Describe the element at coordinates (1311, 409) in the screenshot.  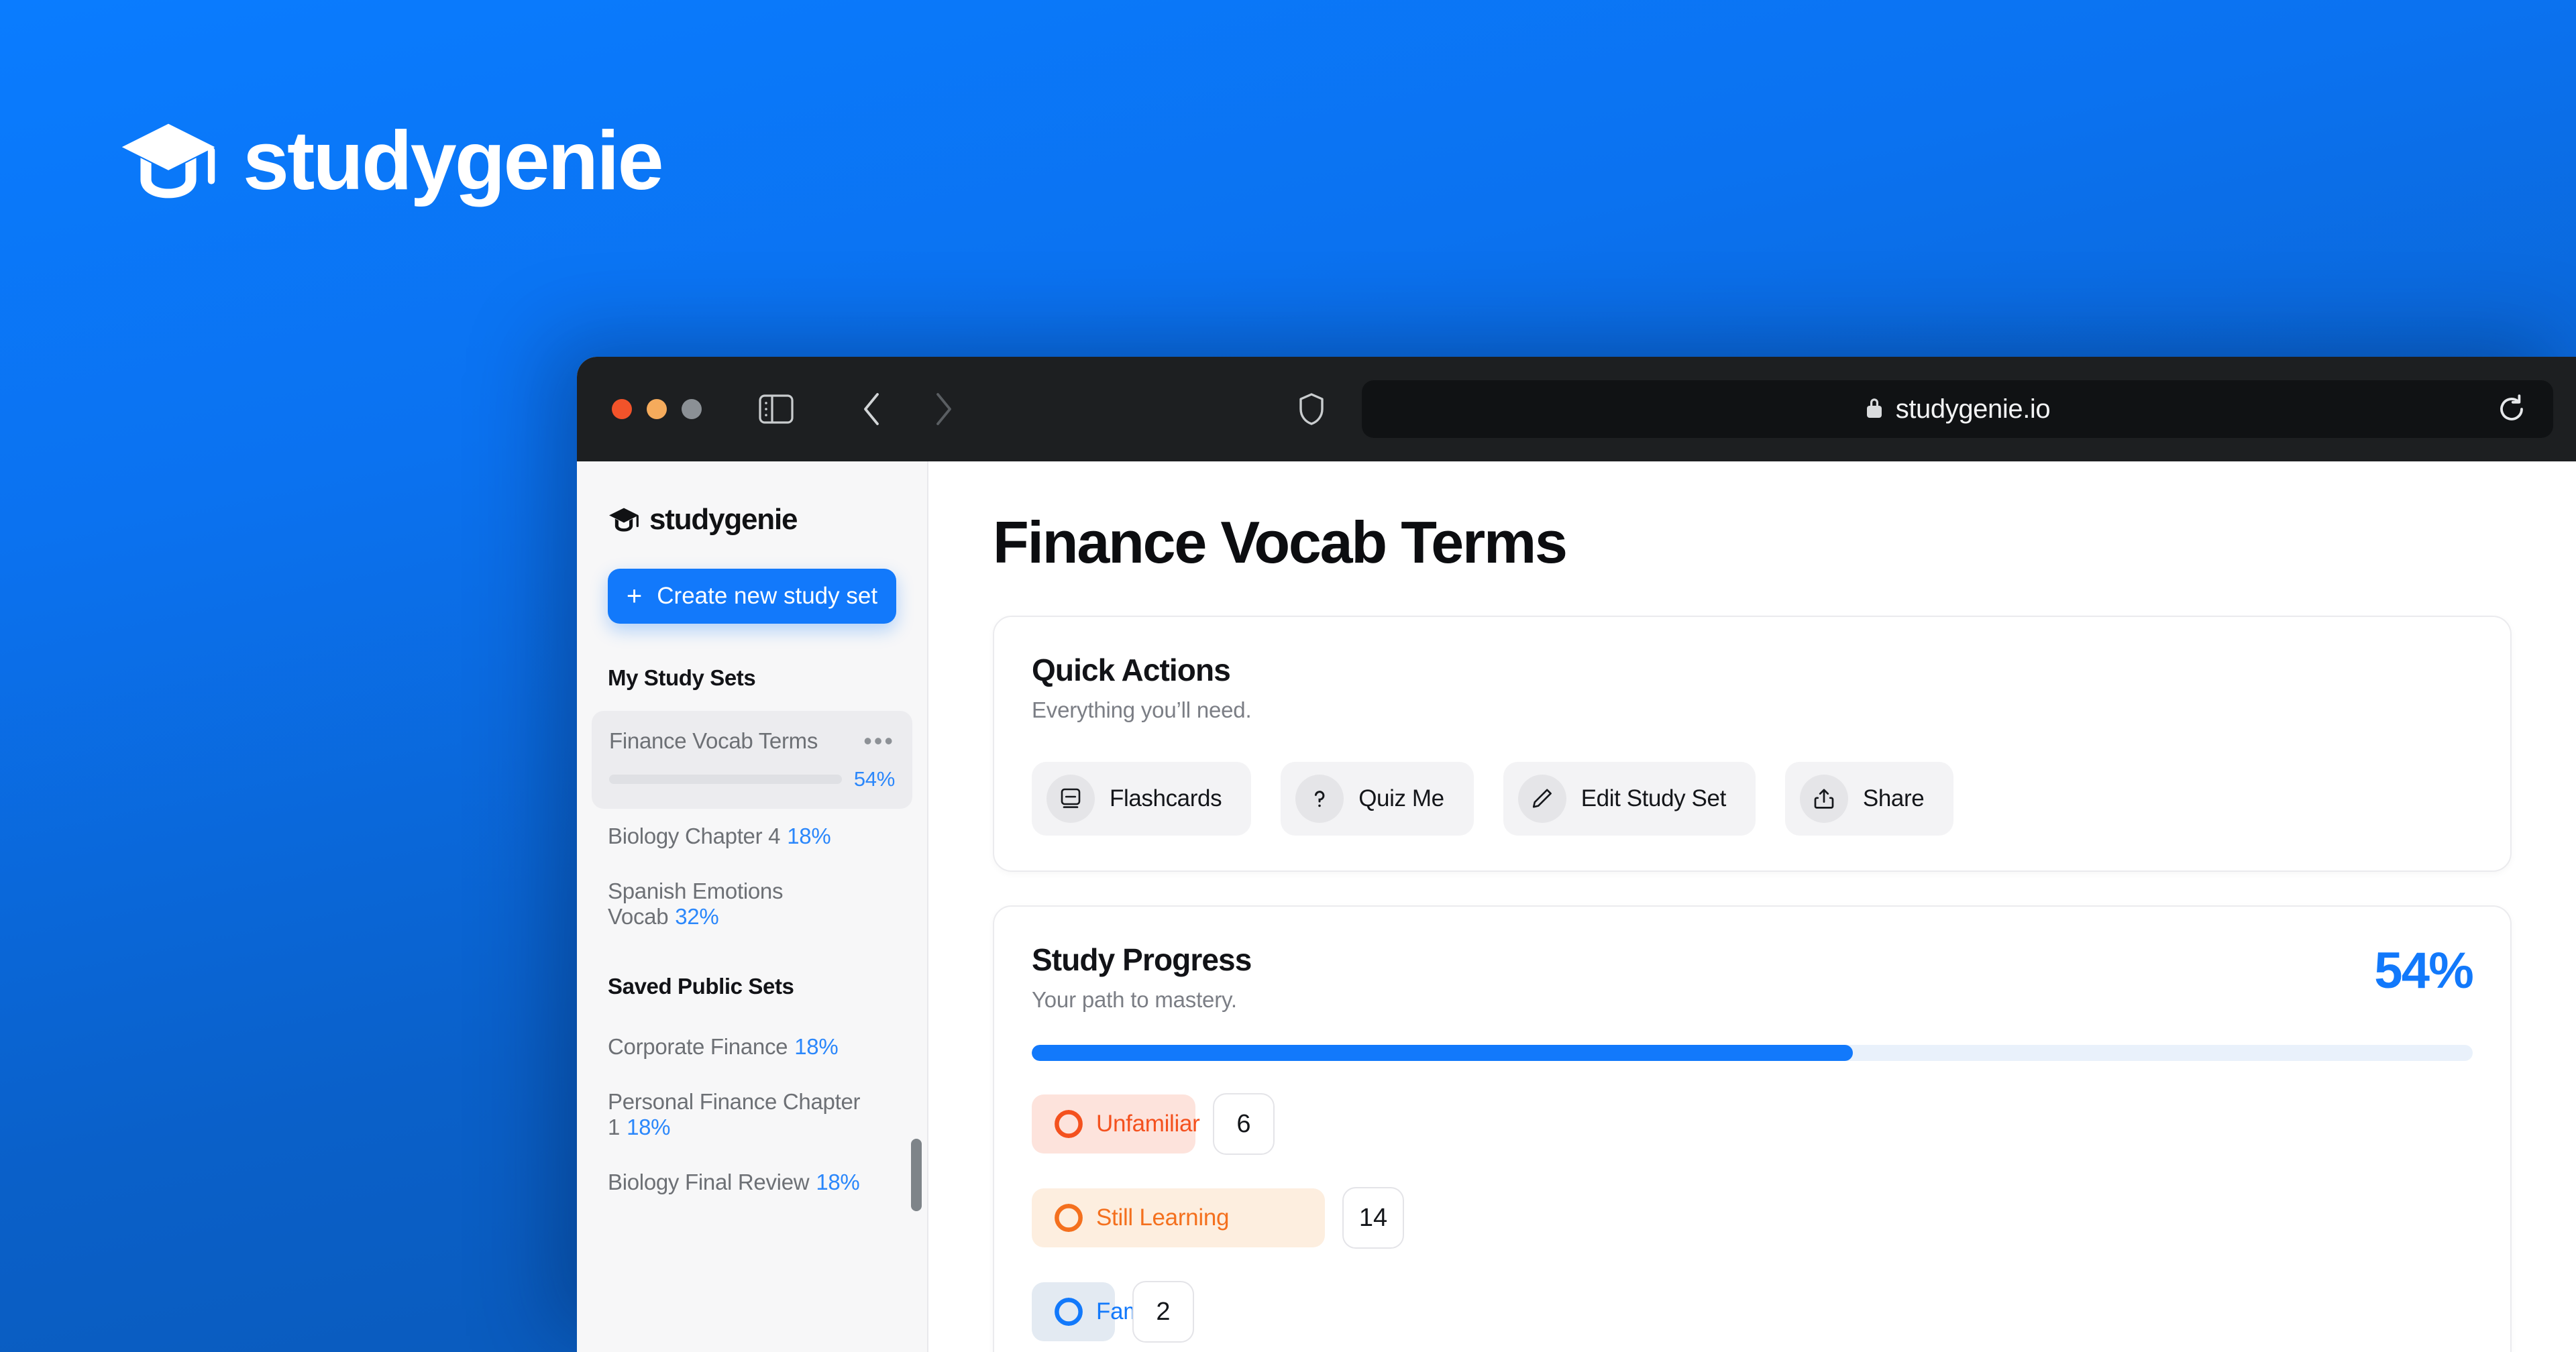
I see `shield-icon` at that location.